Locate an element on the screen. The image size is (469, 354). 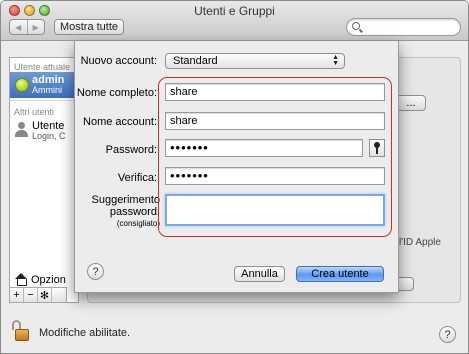
current-user-role: Ammini is located at coordinates (47, 90).